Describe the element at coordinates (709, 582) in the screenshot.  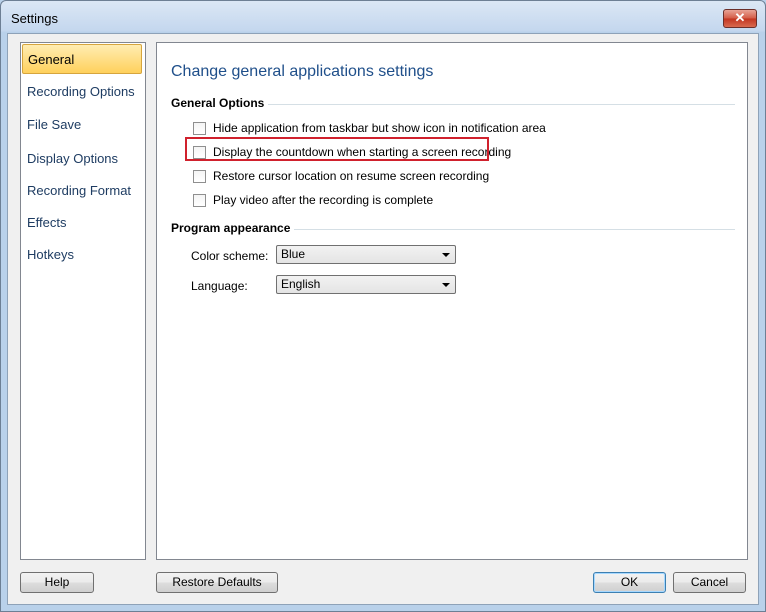
I see `cancel-button: Cancel` at that location.